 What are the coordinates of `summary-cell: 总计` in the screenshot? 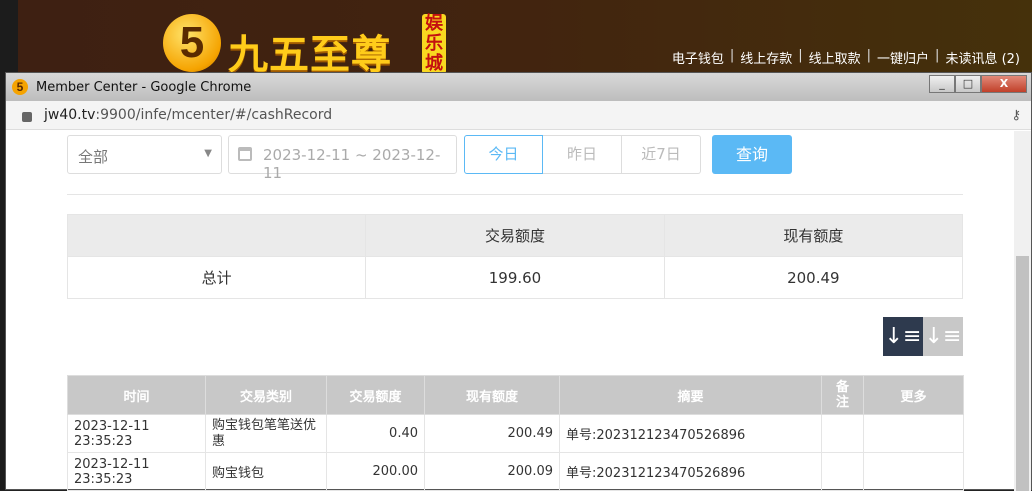 It's located at (216, 277).